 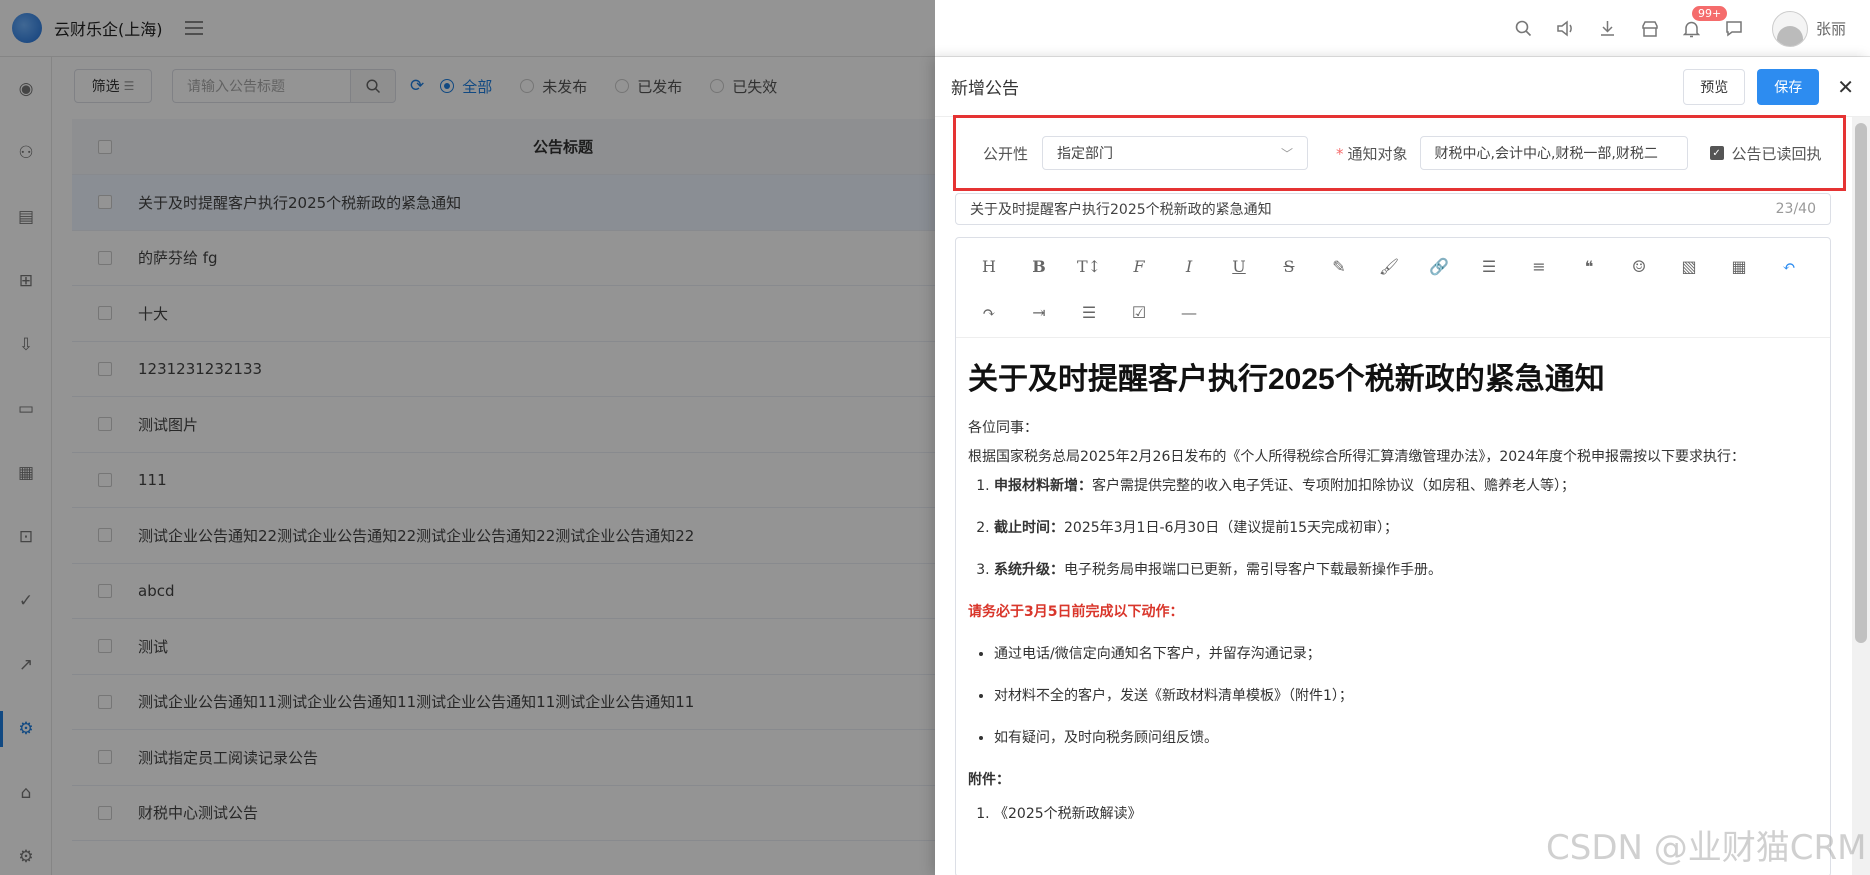 What do you see at coordinates (1139, 313) in the screenshot?
I see `todo-icon: ☑` at bounding box center [1139, 313].